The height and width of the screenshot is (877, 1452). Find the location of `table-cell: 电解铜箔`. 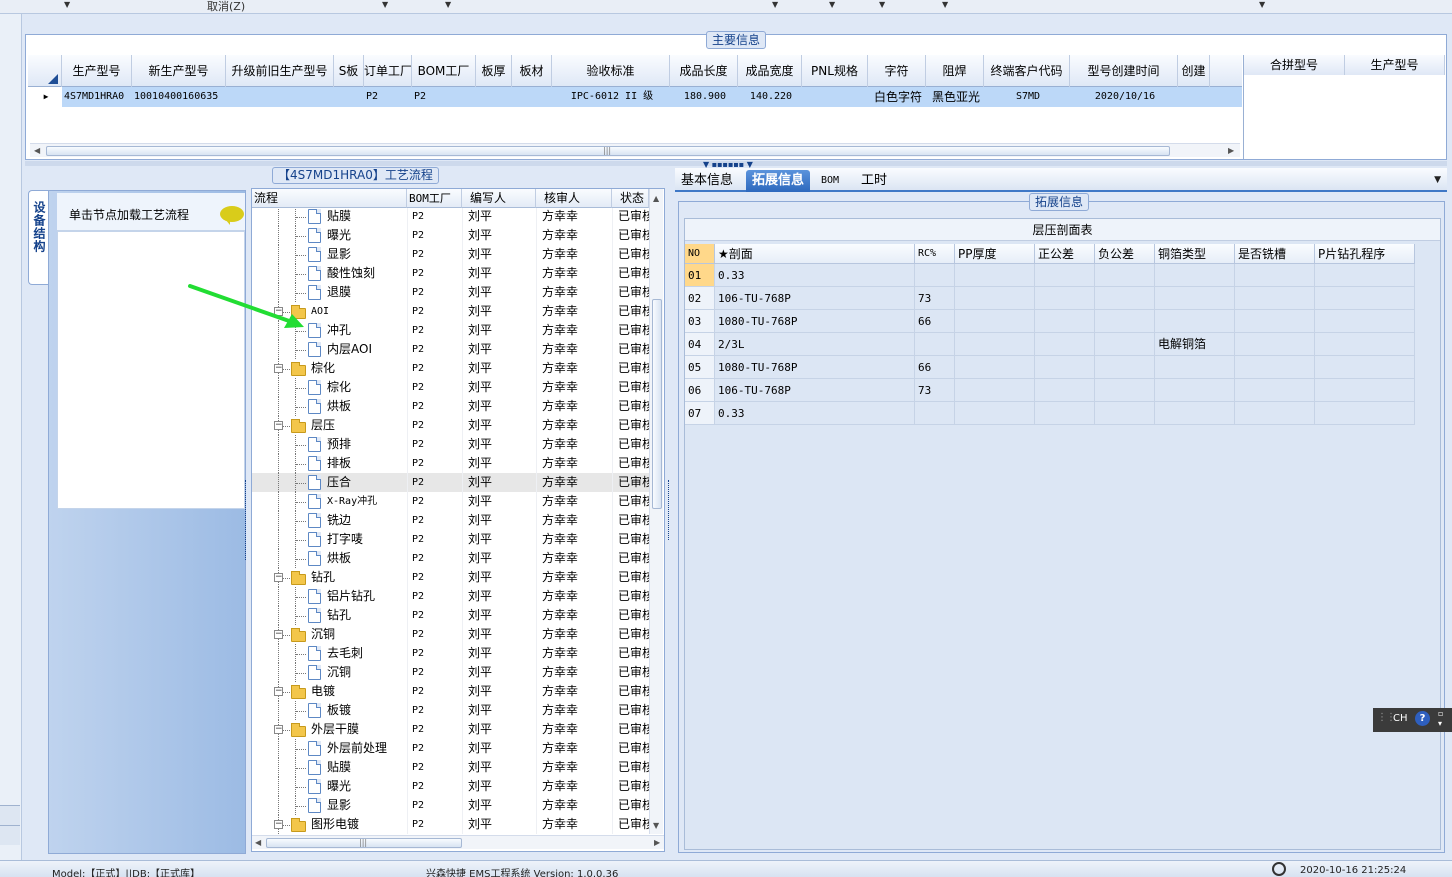

table-cell: 电解铜箔 is located at coordinates (1195, 344).